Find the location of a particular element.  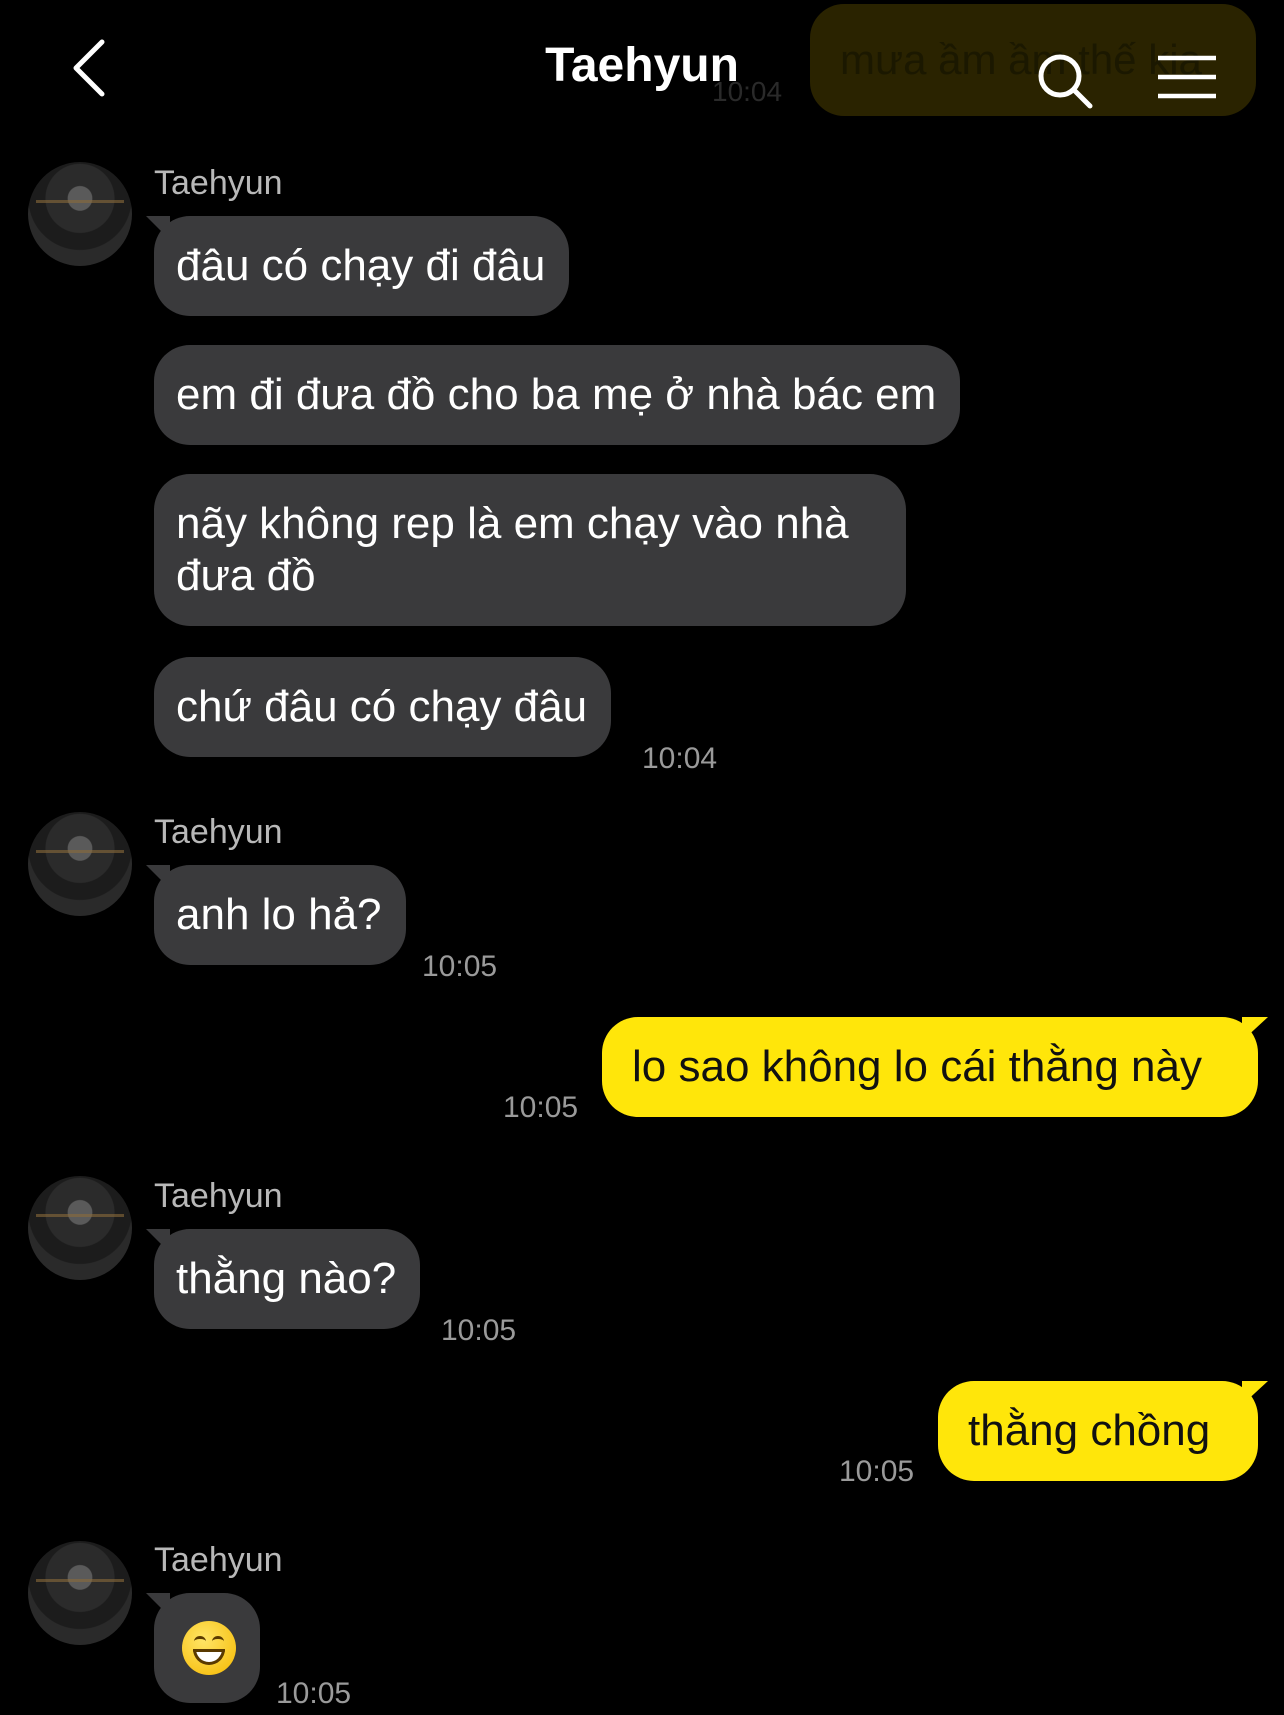

incoming-message: nãy không rep là em chạy vào nhà đưa đồ is located at coordinates (530, 550).